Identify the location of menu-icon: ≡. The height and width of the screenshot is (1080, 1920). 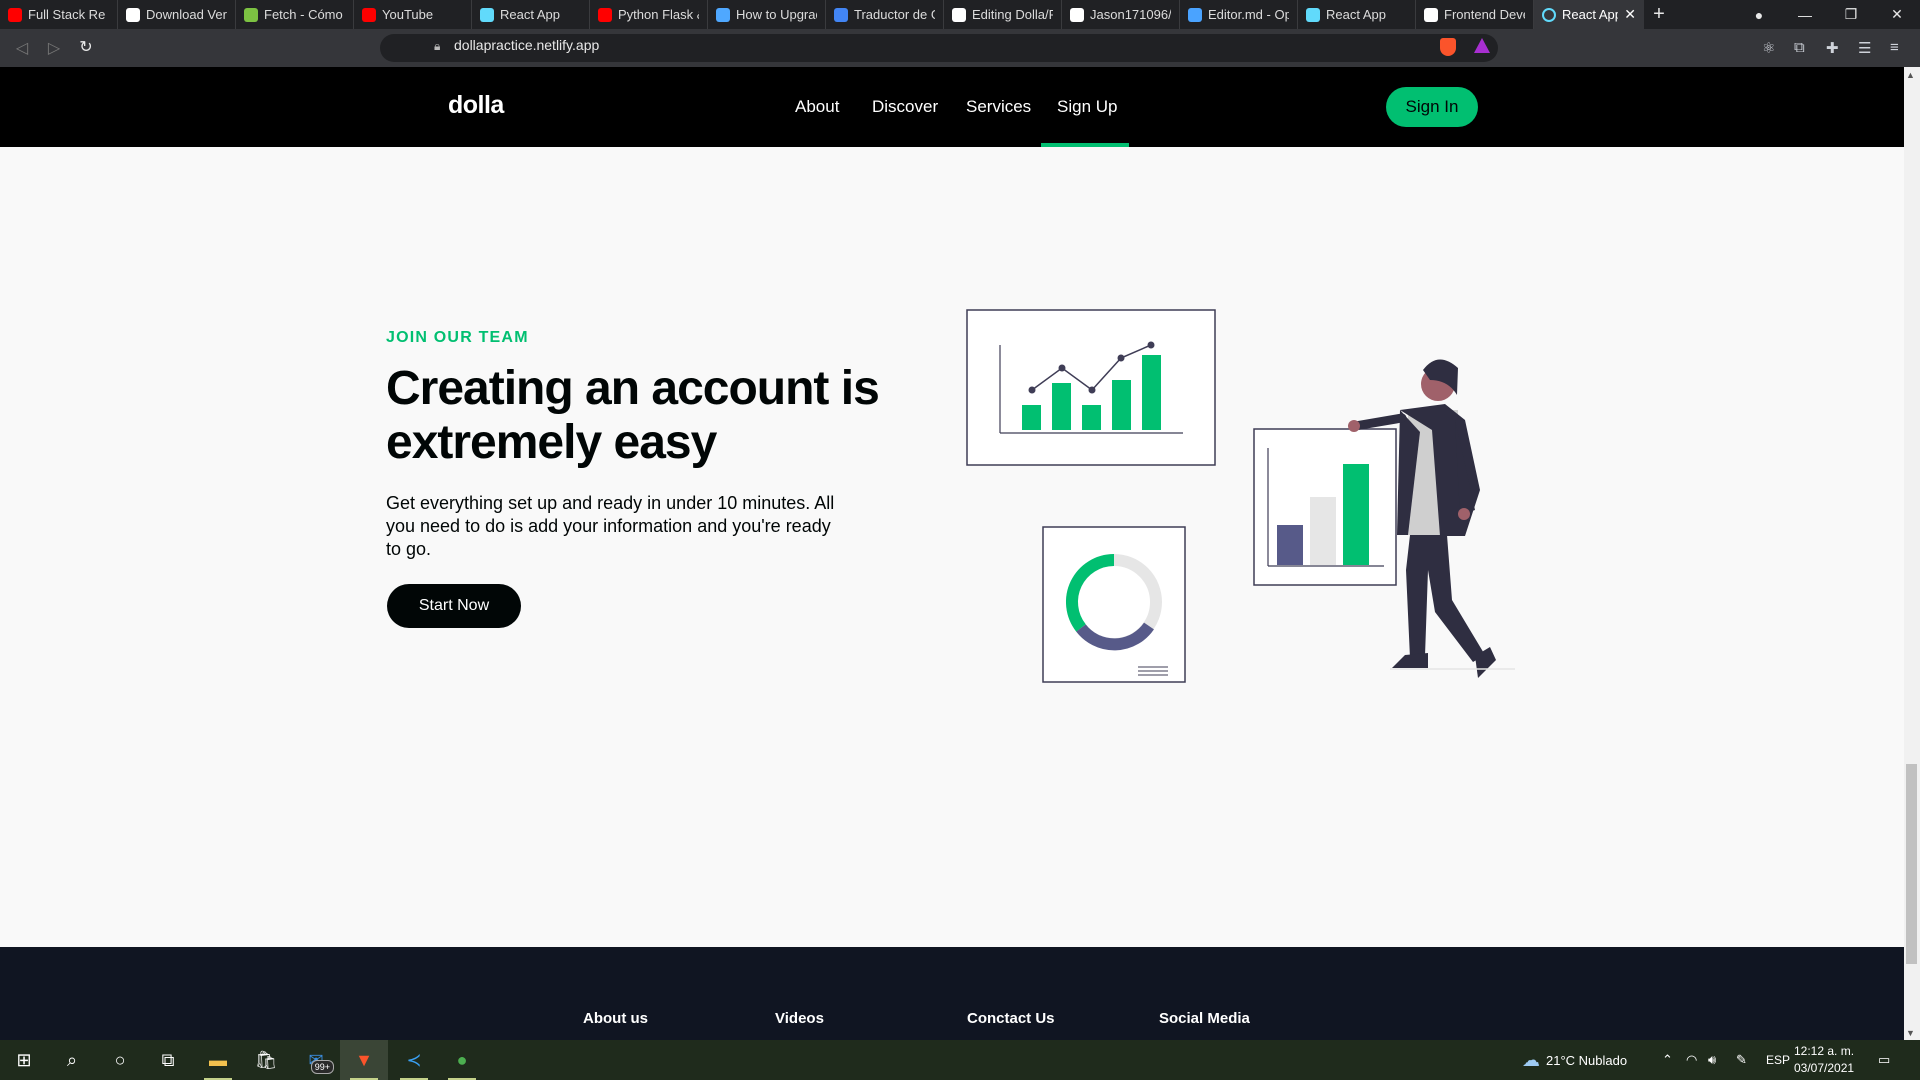
(1894, 47).